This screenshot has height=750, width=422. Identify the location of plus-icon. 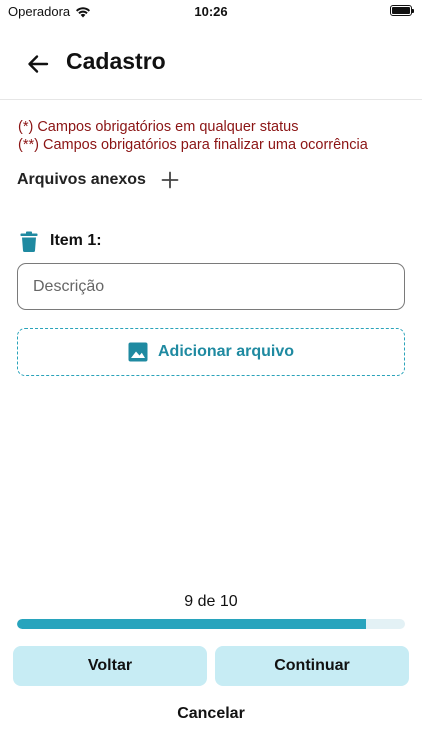
(170, 180).